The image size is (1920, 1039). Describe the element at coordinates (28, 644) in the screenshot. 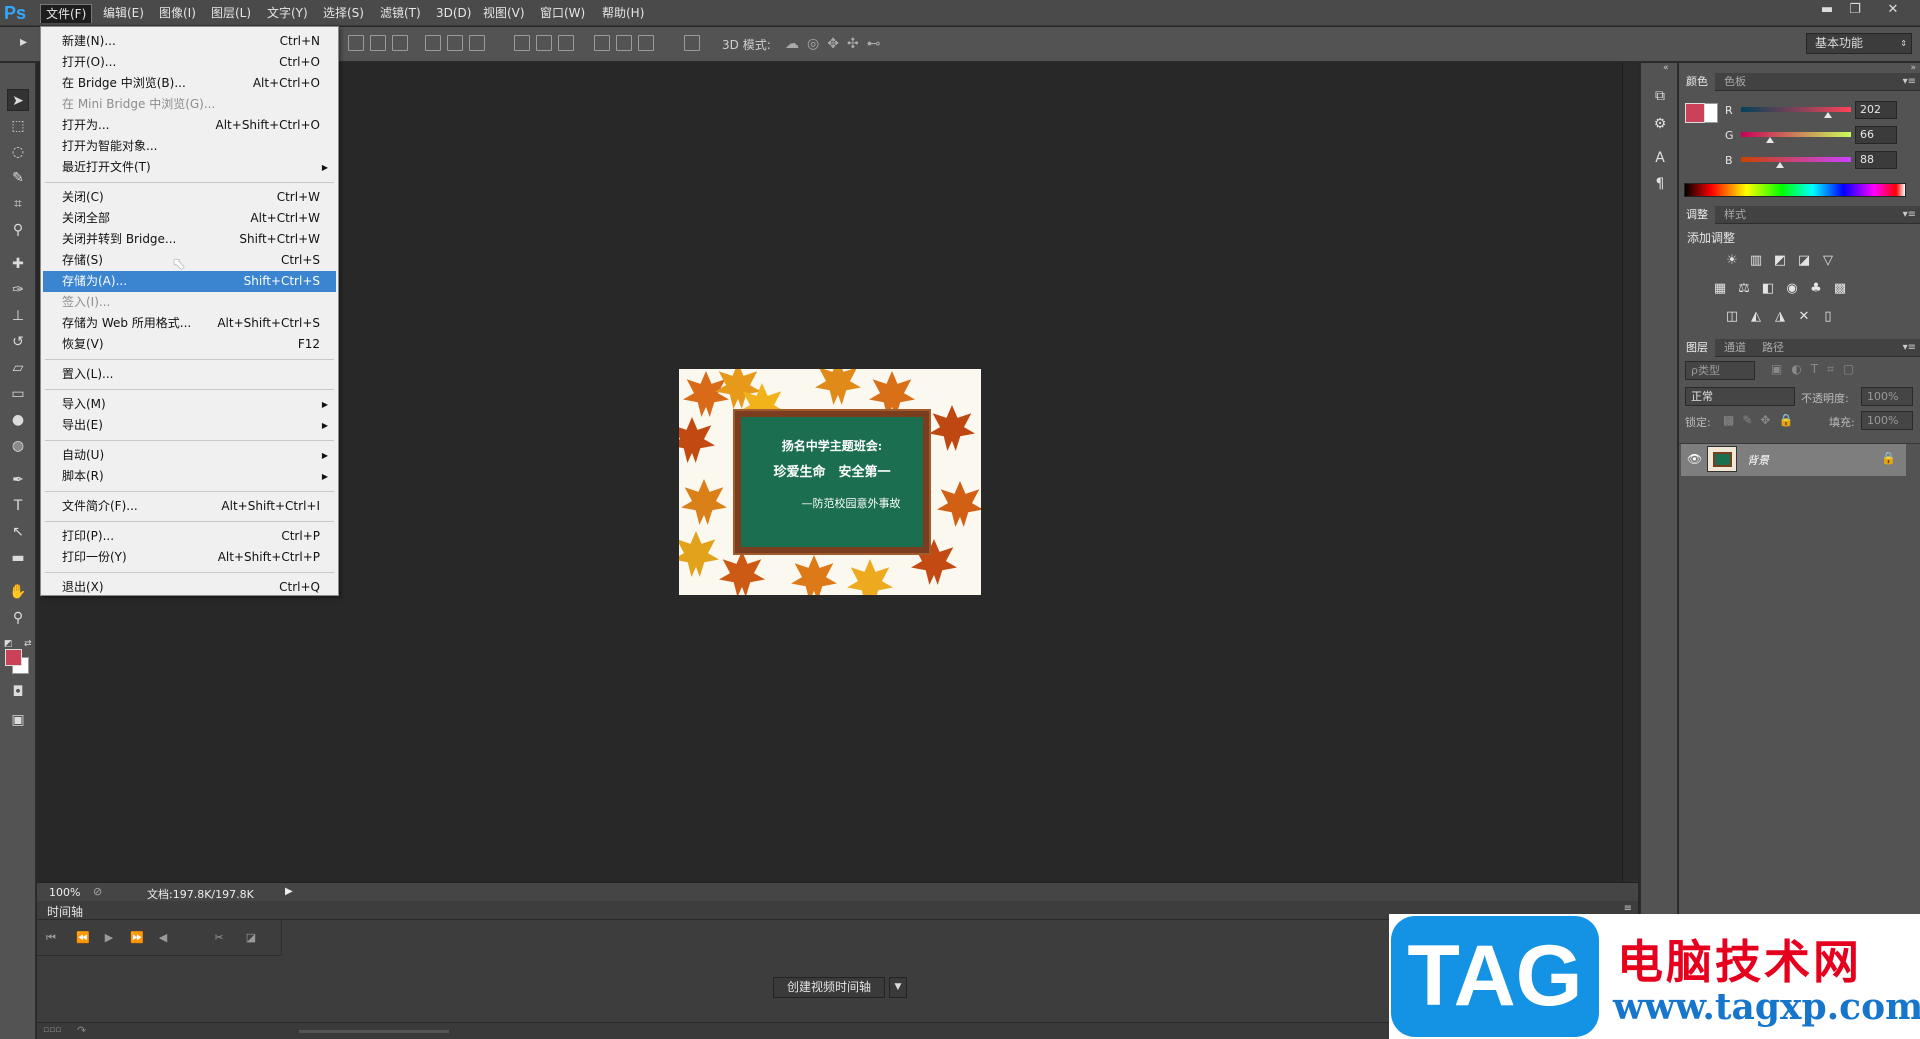

I see `swap-colors-icon: ⇄` at that location.